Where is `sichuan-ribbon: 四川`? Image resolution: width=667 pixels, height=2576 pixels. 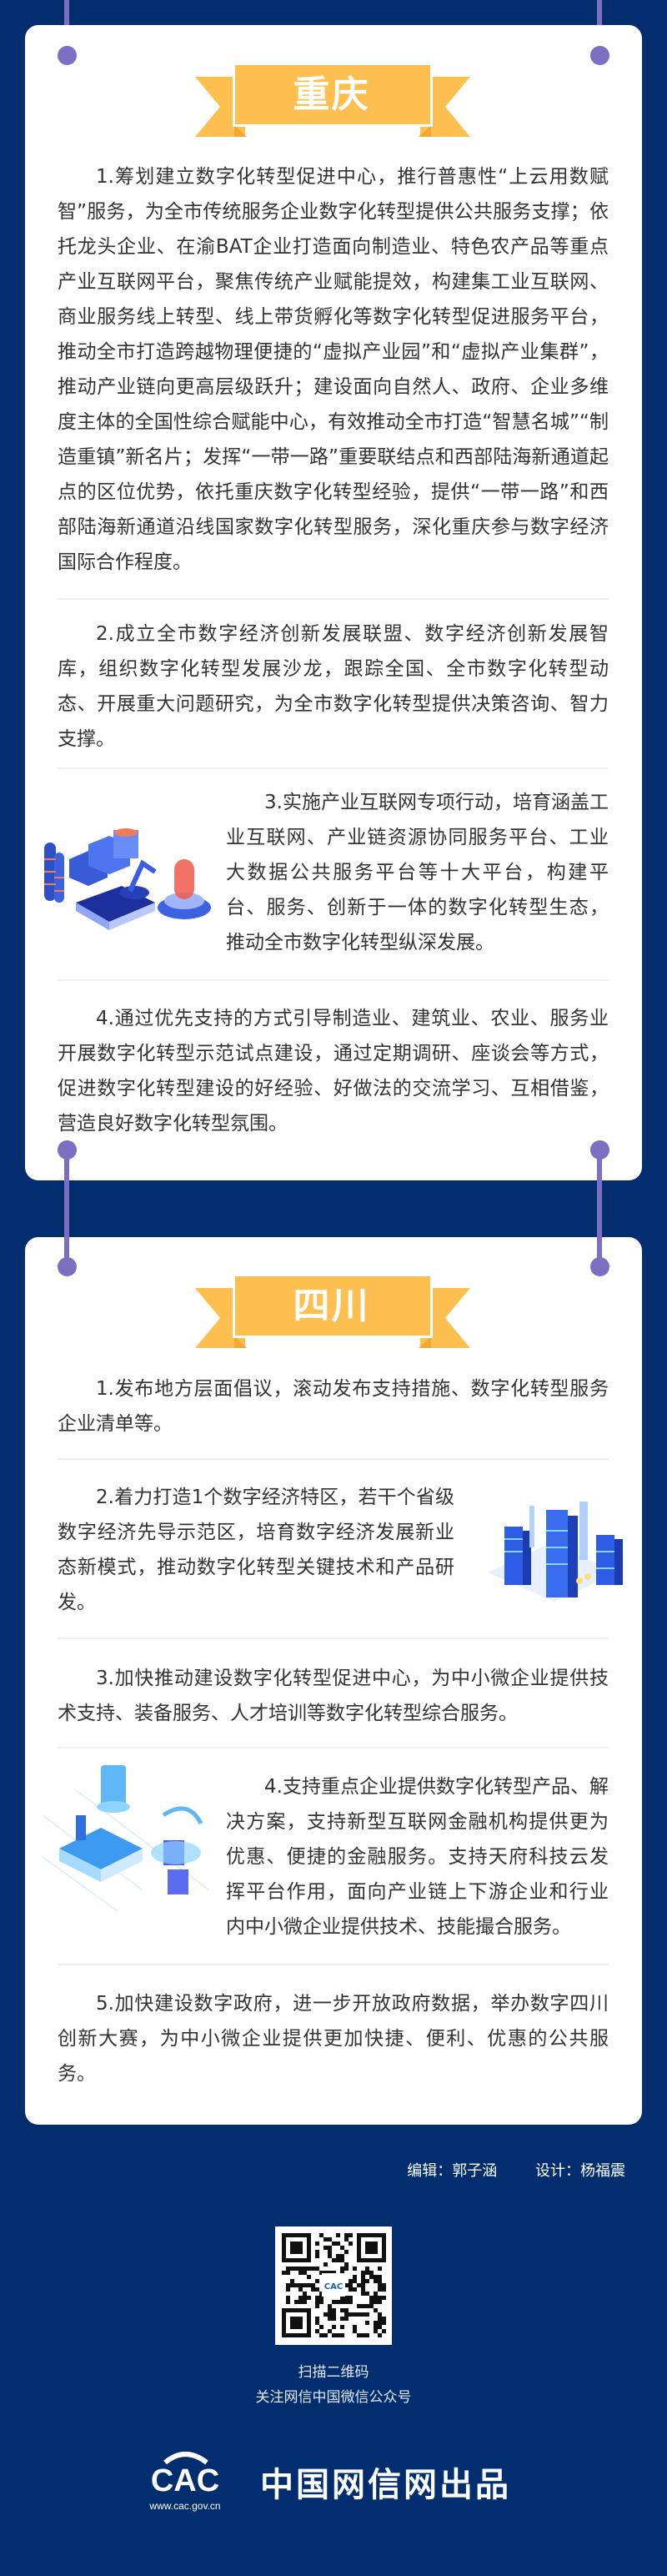
sichuan-ribbon: 四川 is located at coordinates (332, 1314).